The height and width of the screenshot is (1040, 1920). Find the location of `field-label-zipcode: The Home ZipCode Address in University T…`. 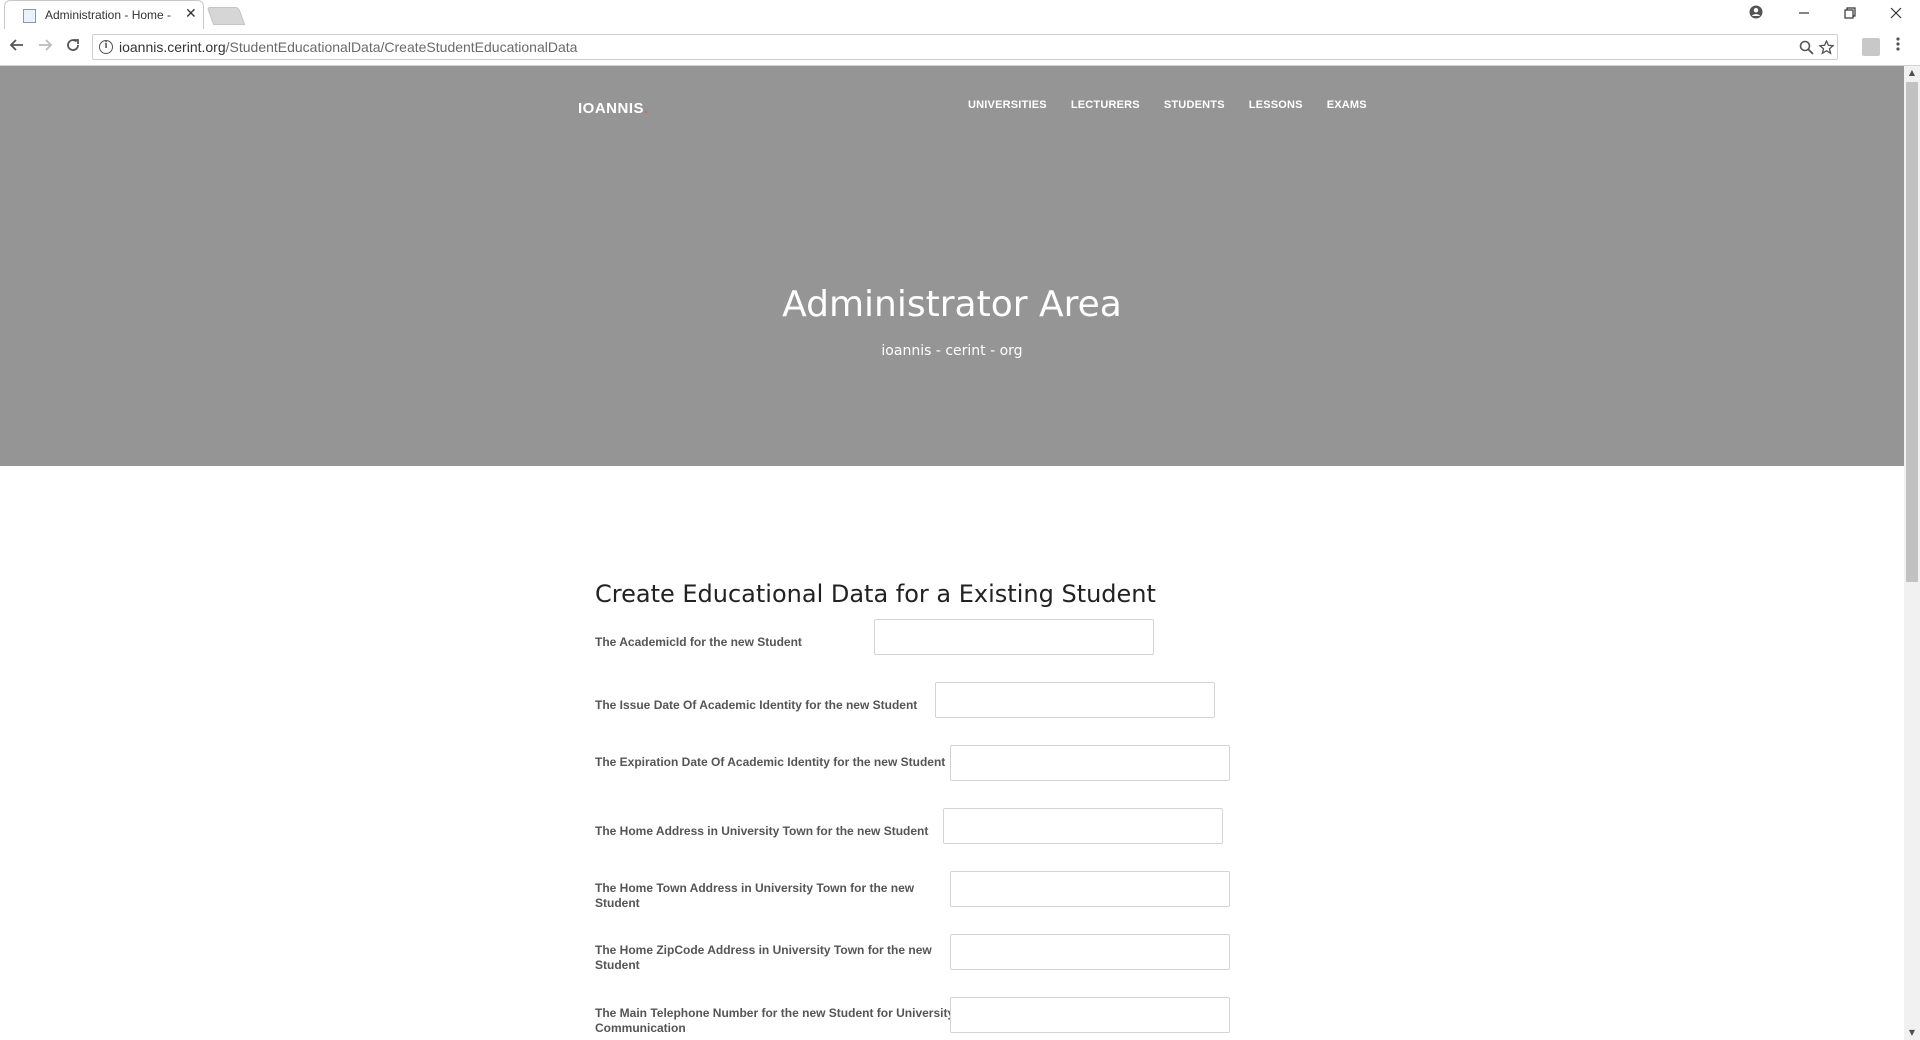

field-label-zipcode: The Home ZipCode Address in University T… is located at coordinates (763, 957).